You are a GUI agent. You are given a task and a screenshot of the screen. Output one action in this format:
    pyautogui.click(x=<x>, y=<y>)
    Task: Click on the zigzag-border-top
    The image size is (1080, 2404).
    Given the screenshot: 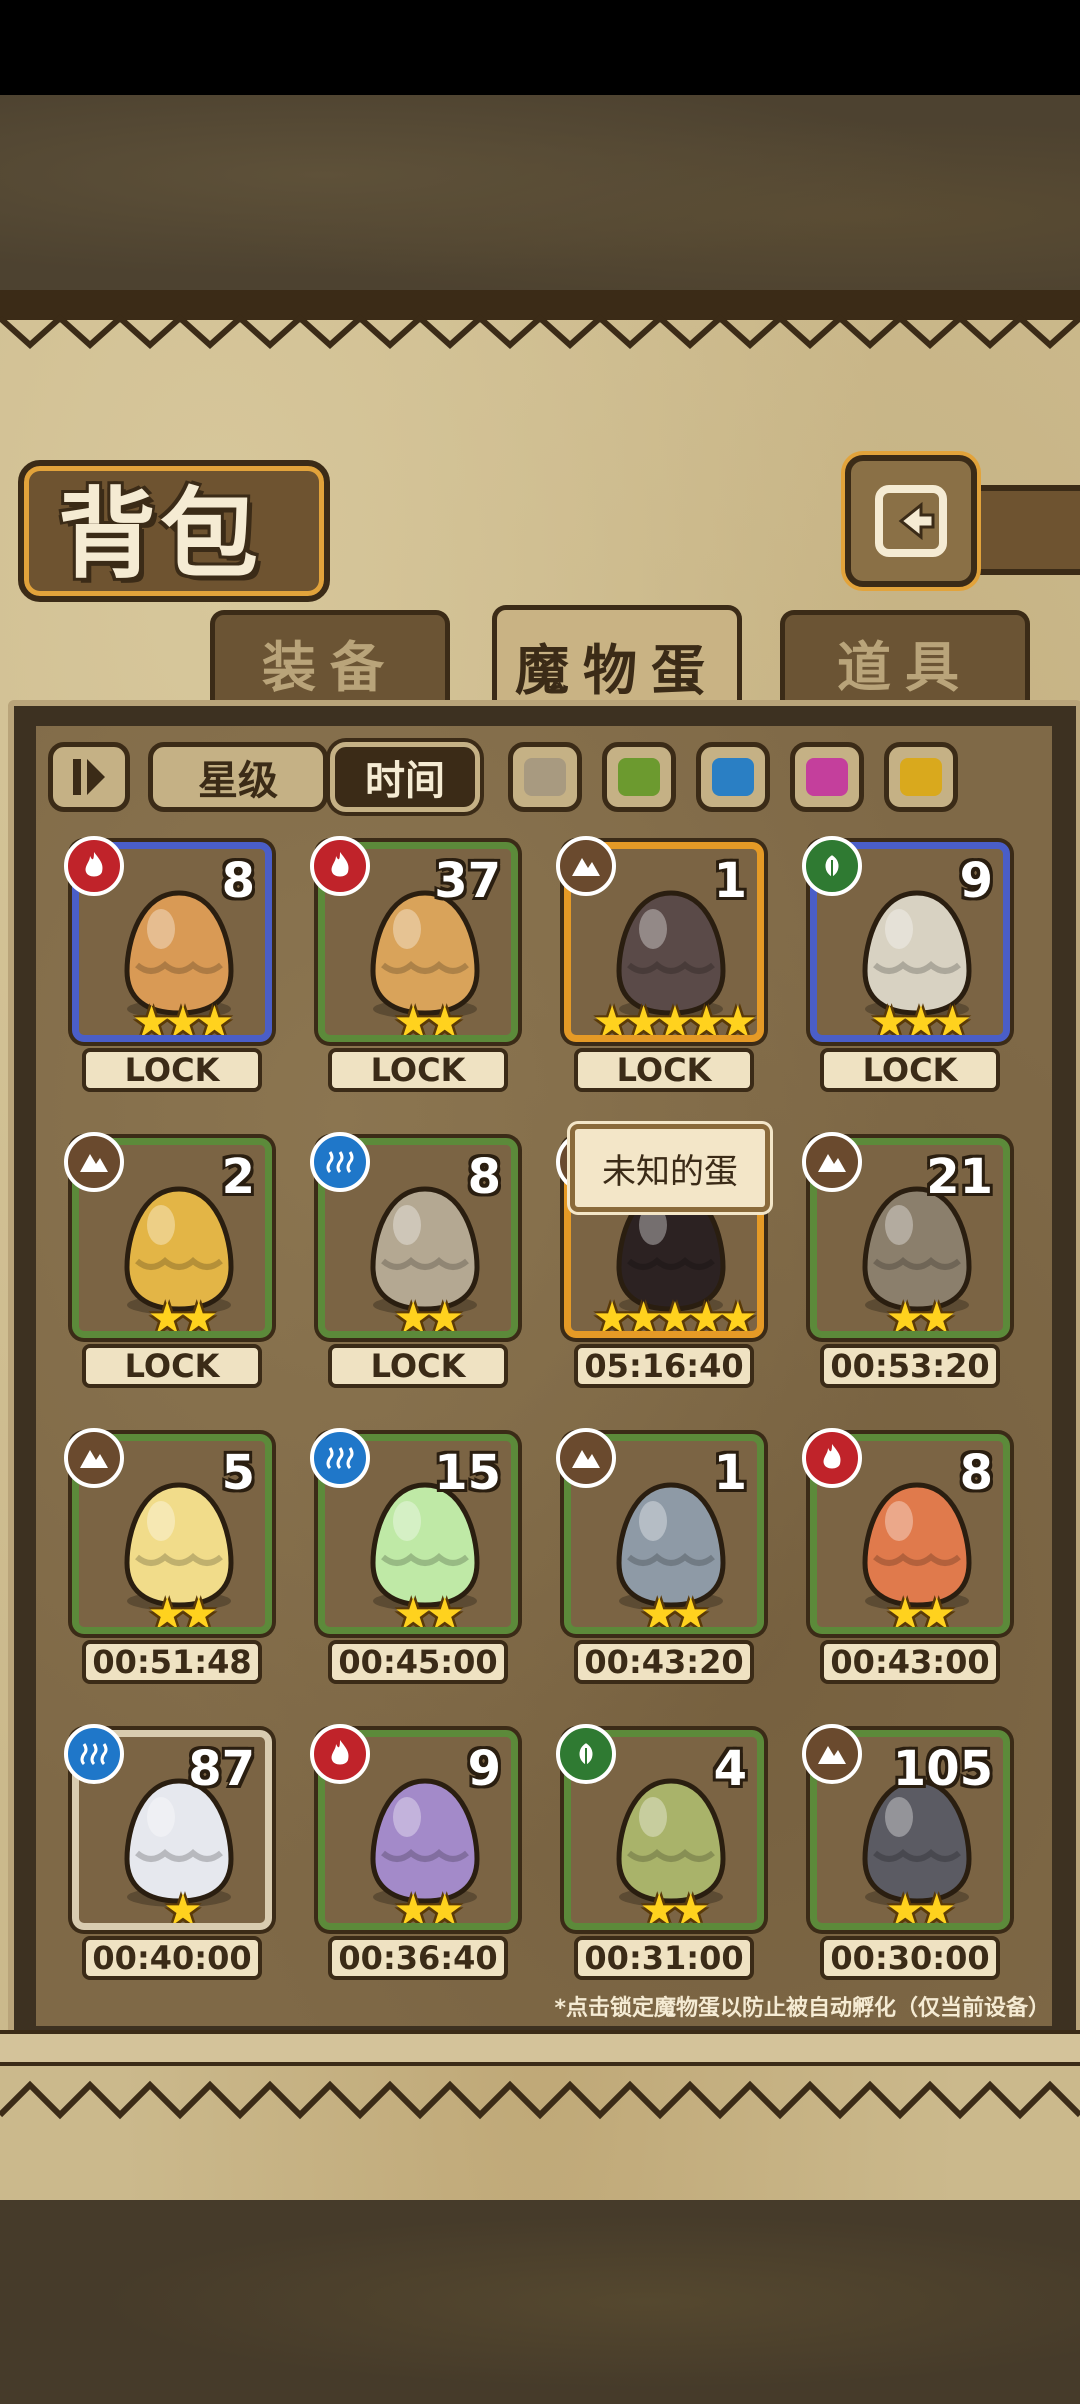 What is the action you would take?
    pyautogui.click(x=540, y=320)
    